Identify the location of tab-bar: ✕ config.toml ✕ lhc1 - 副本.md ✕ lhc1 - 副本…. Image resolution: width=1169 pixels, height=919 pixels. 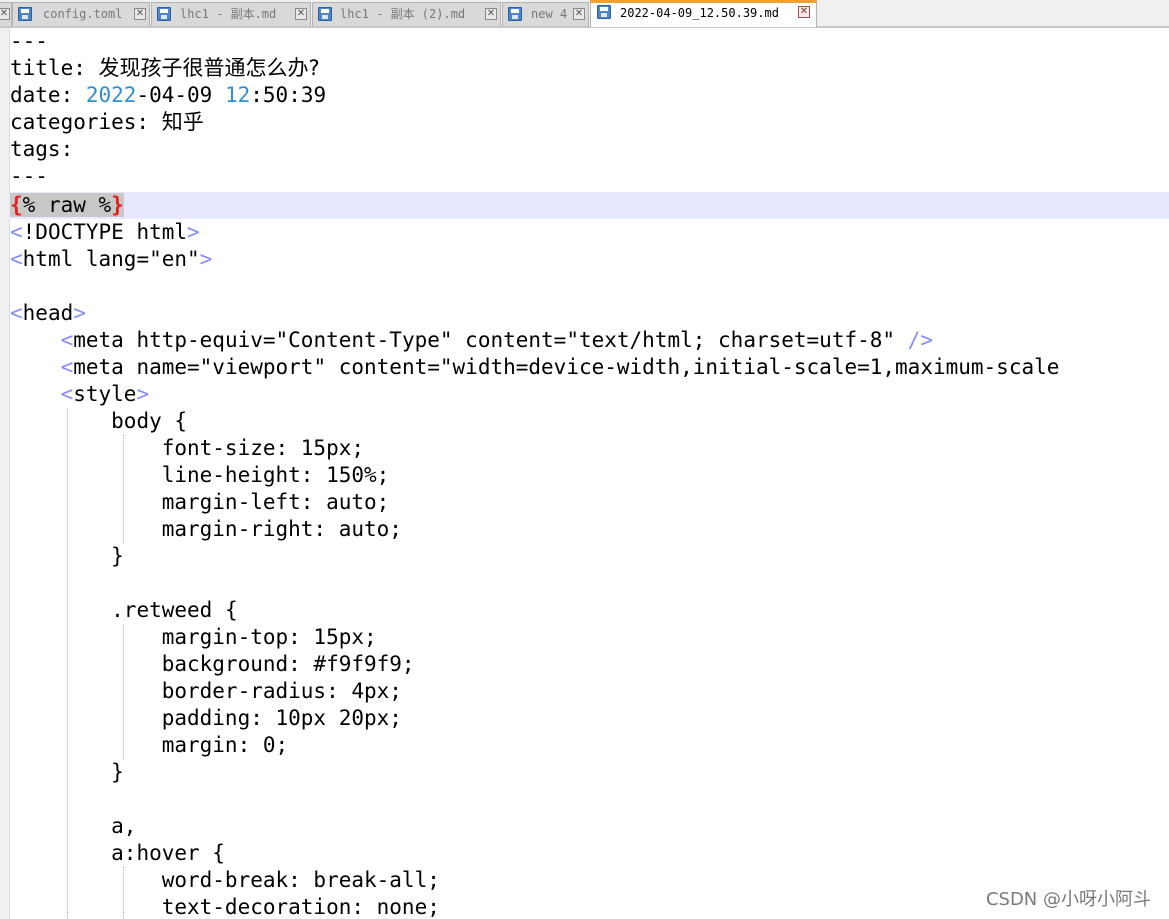
(584, 14).